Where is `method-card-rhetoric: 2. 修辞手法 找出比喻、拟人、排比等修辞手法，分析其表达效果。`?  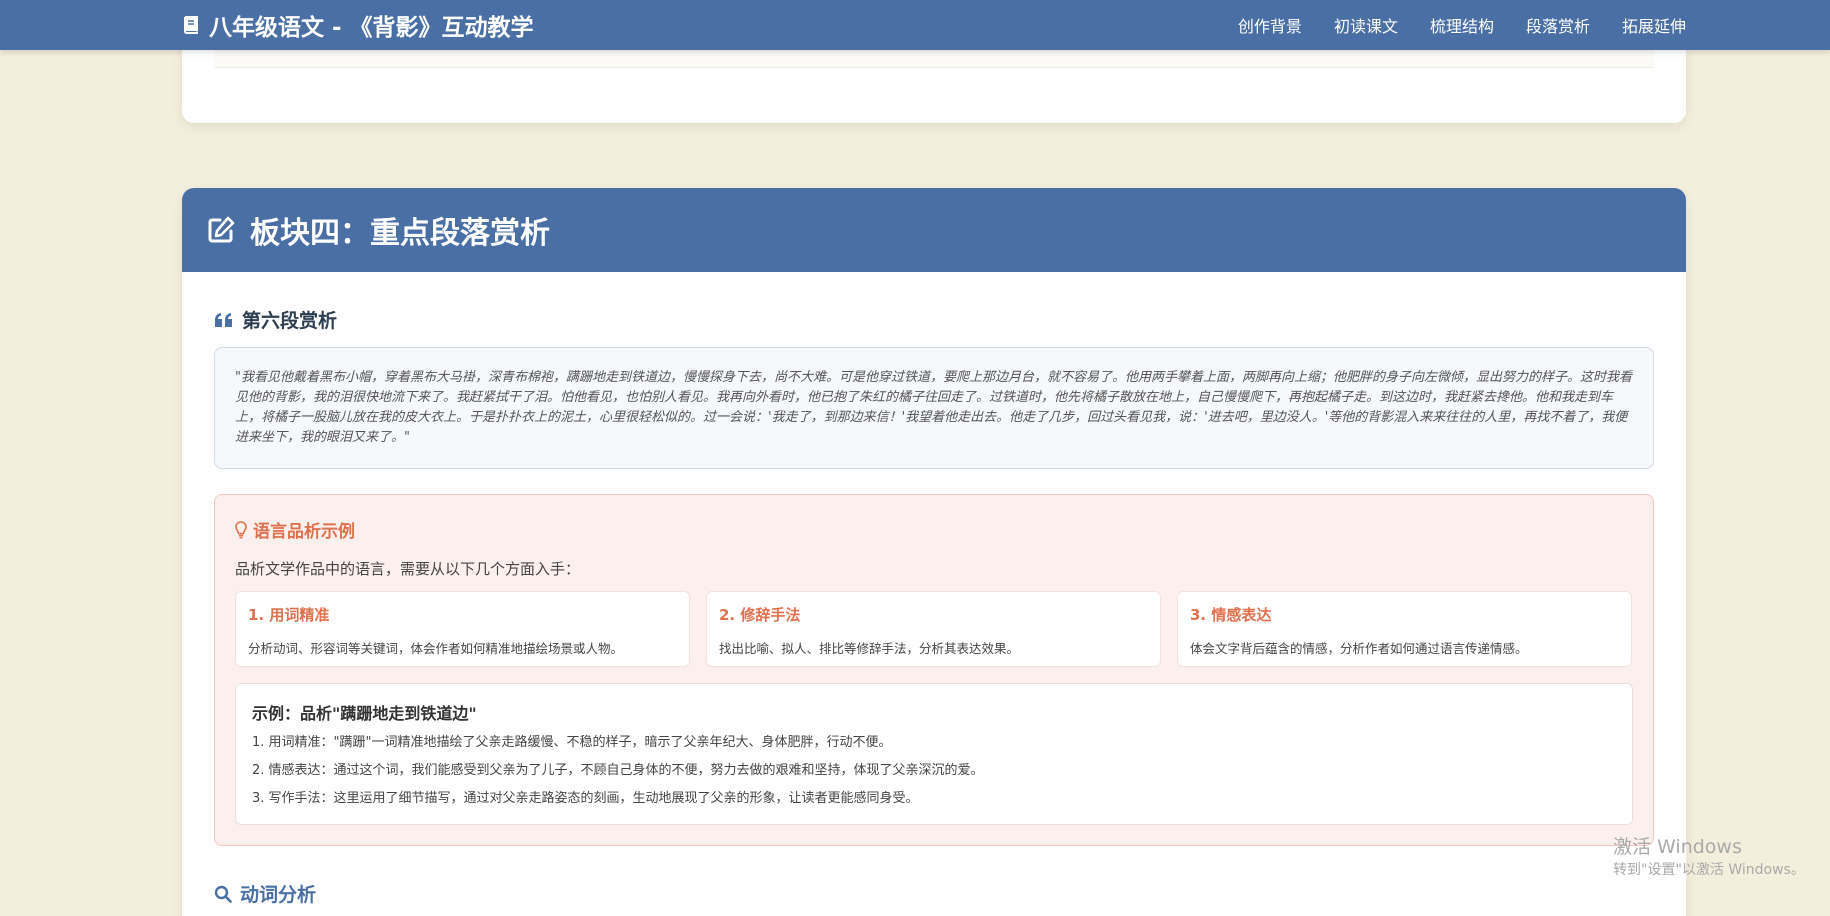 method-card-rhetoric: 2. 修辞手法 找出比喻、拟人、排比等修辞手法，分析其表达效果。 is located at coordinates (933, 629).